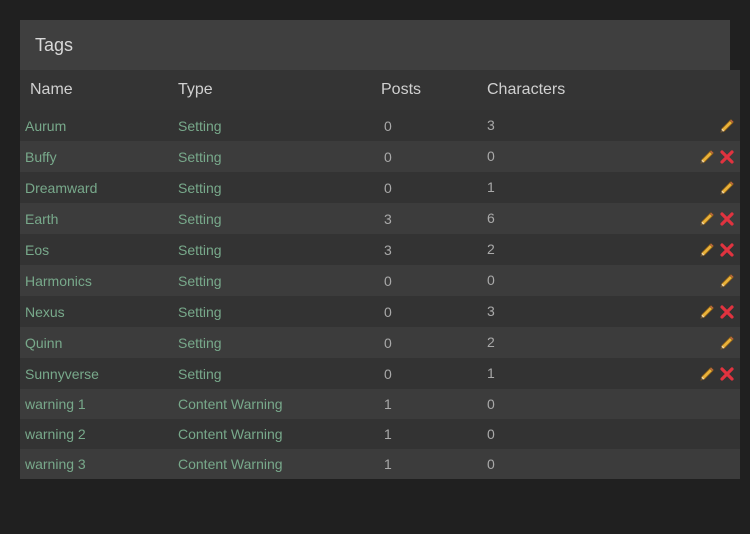 Image resolution: width=750 pixels, height=534 pixels. I want to click on table-row: Harmonics Setting 0 0, so click(380, 280).